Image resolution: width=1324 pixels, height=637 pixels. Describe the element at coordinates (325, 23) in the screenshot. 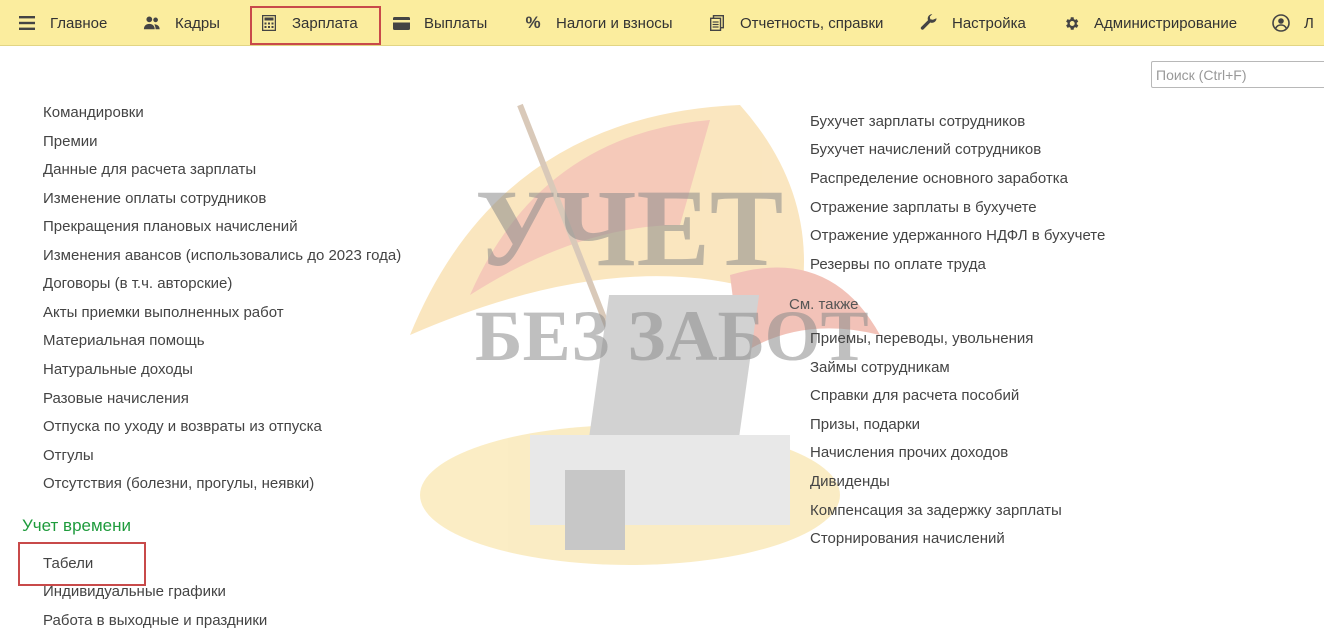

I see `menu-item-label: Зарплата` at that location.